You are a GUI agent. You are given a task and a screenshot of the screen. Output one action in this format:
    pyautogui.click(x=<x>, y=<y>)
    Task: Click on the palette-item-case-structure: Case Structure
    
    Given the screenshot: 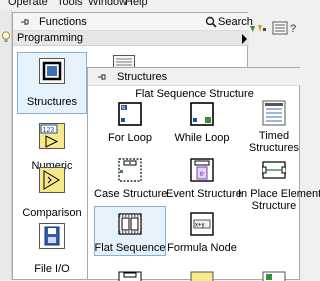 What is the action you would take?
    pyautogui.click(x=131, y=179)
    